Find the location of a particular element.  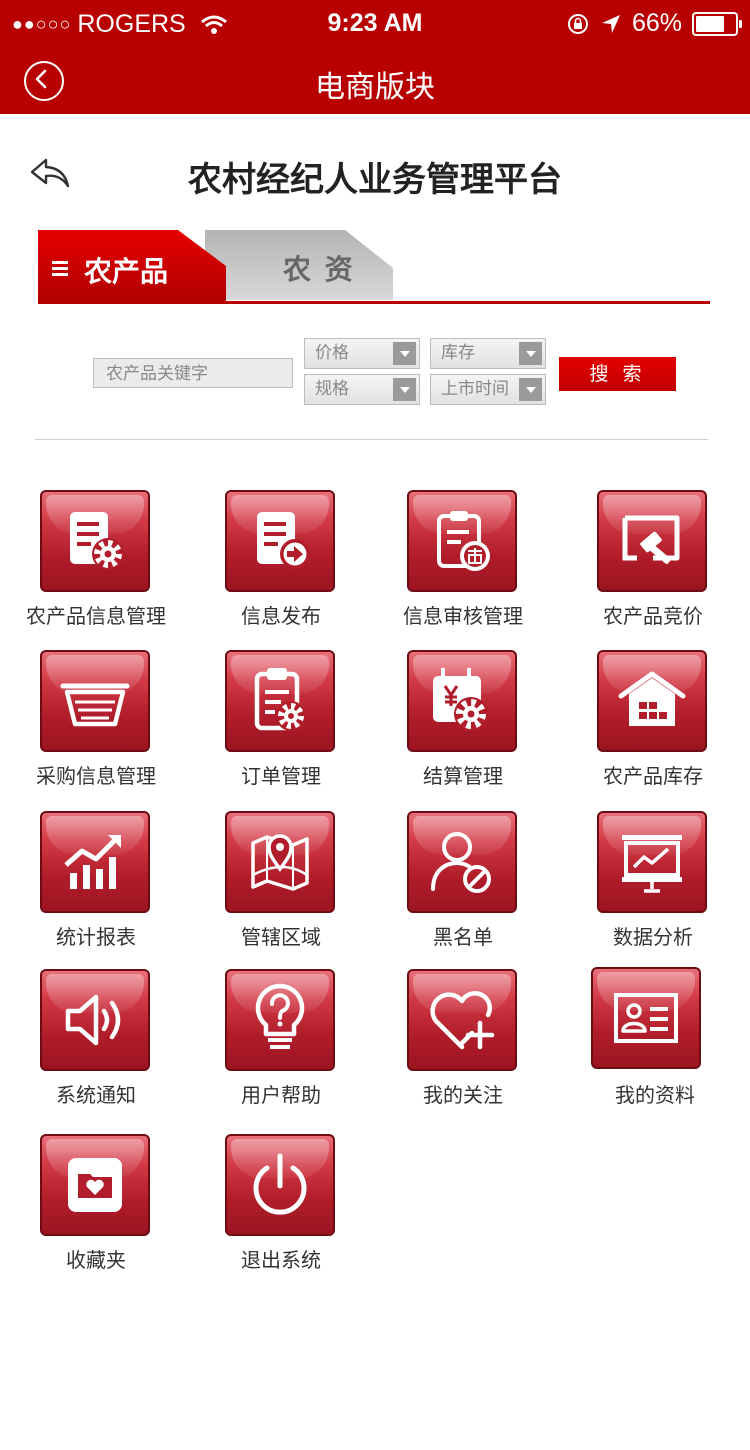

listing-date-select: 上市时间 is located at coordinates (488, 389).